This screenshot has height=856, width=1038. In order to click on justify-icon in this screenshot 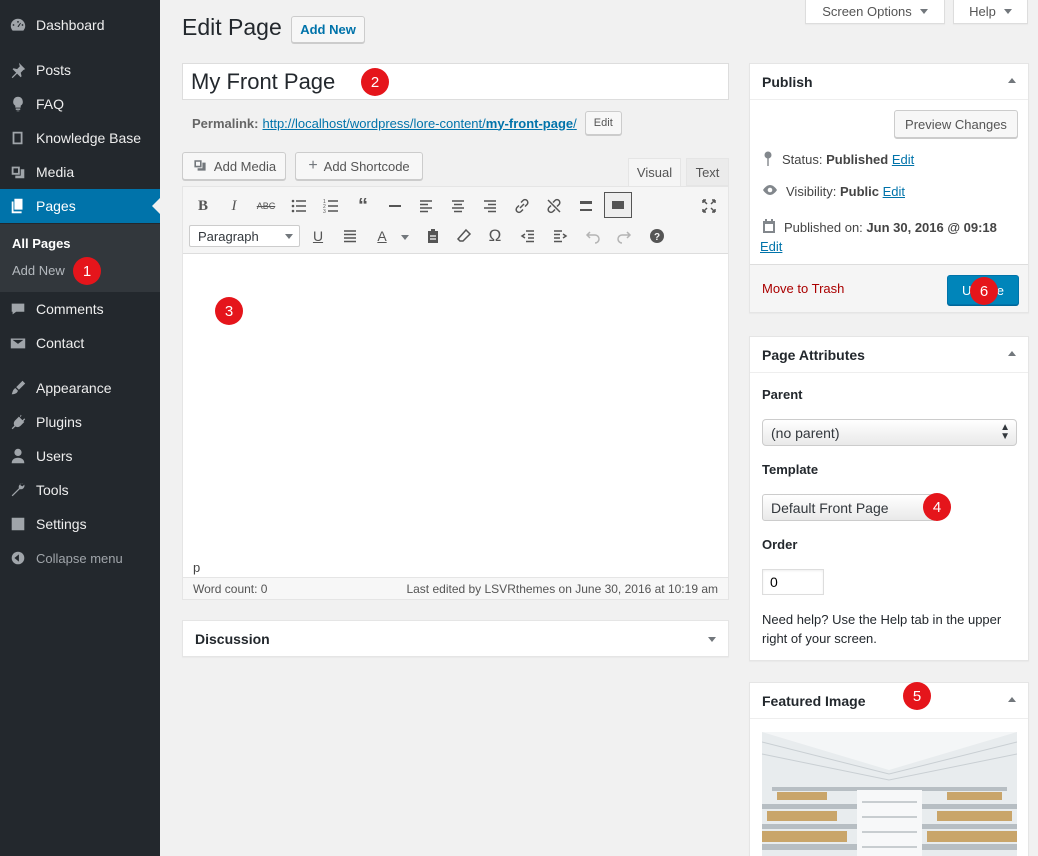, I will do `click(350, 236)`.